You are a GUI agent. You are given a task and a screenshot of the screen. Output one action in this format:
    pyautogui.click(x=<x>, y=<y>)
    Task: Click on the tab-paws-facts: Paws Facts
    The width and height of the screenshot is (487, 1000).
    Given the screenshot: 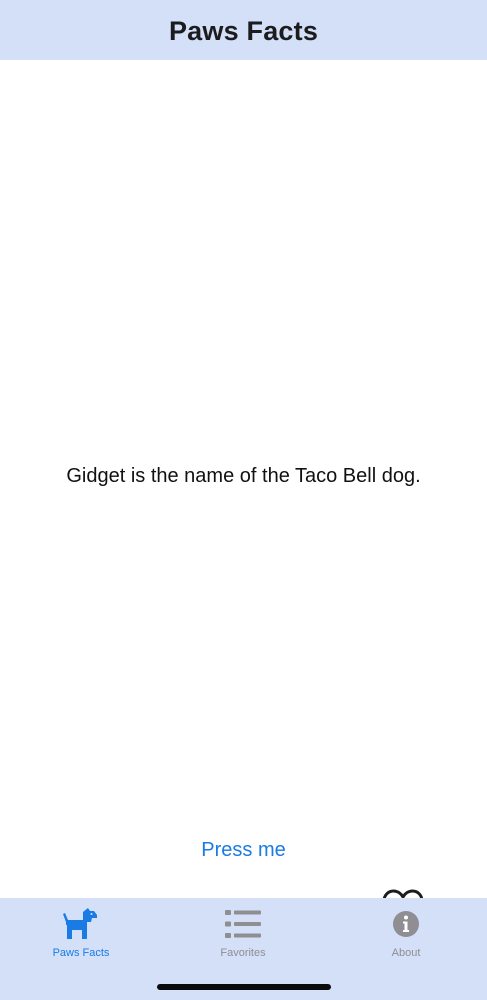 What is the action you would take?
    pyautogui.click(x=81, y=938)
    